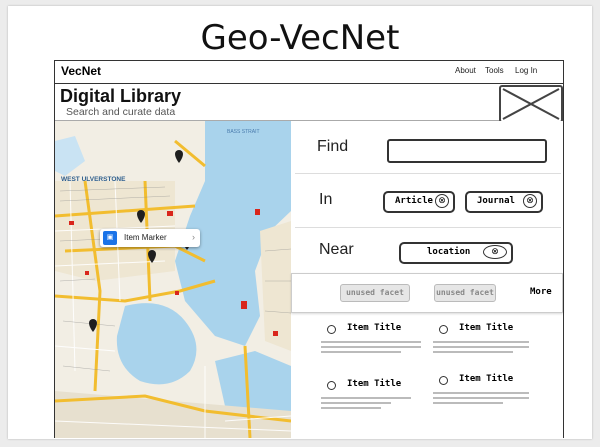  Describe the element at coordinates (442, 201) in the screenshot. I see `remove-article-icon: ⊗` at that location.